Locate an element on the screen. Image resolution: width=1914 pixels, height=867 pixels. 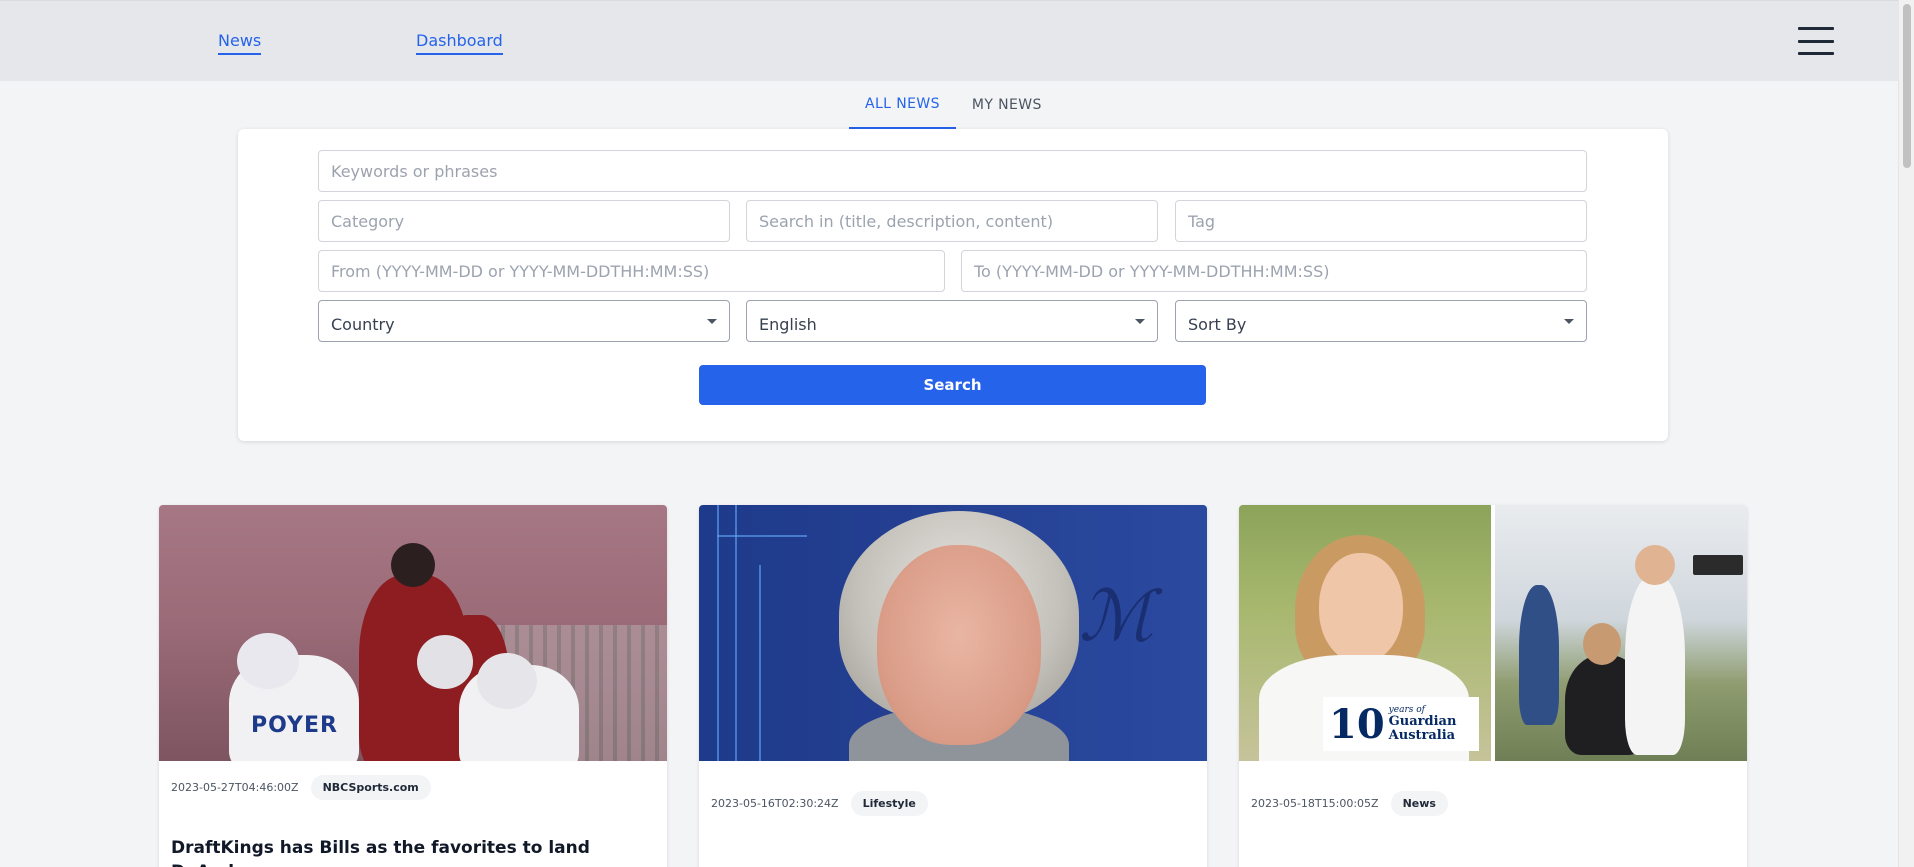
from-date-input is located at coordinates (631, 271).